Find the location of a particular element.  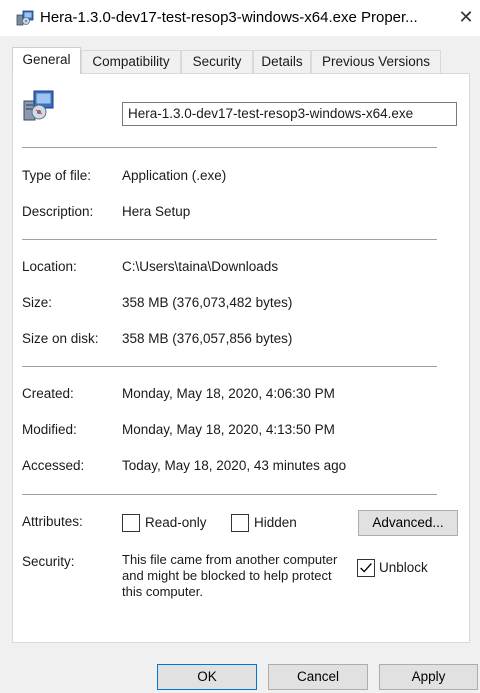

checkmark-icon is located at coordinates (366, 568).